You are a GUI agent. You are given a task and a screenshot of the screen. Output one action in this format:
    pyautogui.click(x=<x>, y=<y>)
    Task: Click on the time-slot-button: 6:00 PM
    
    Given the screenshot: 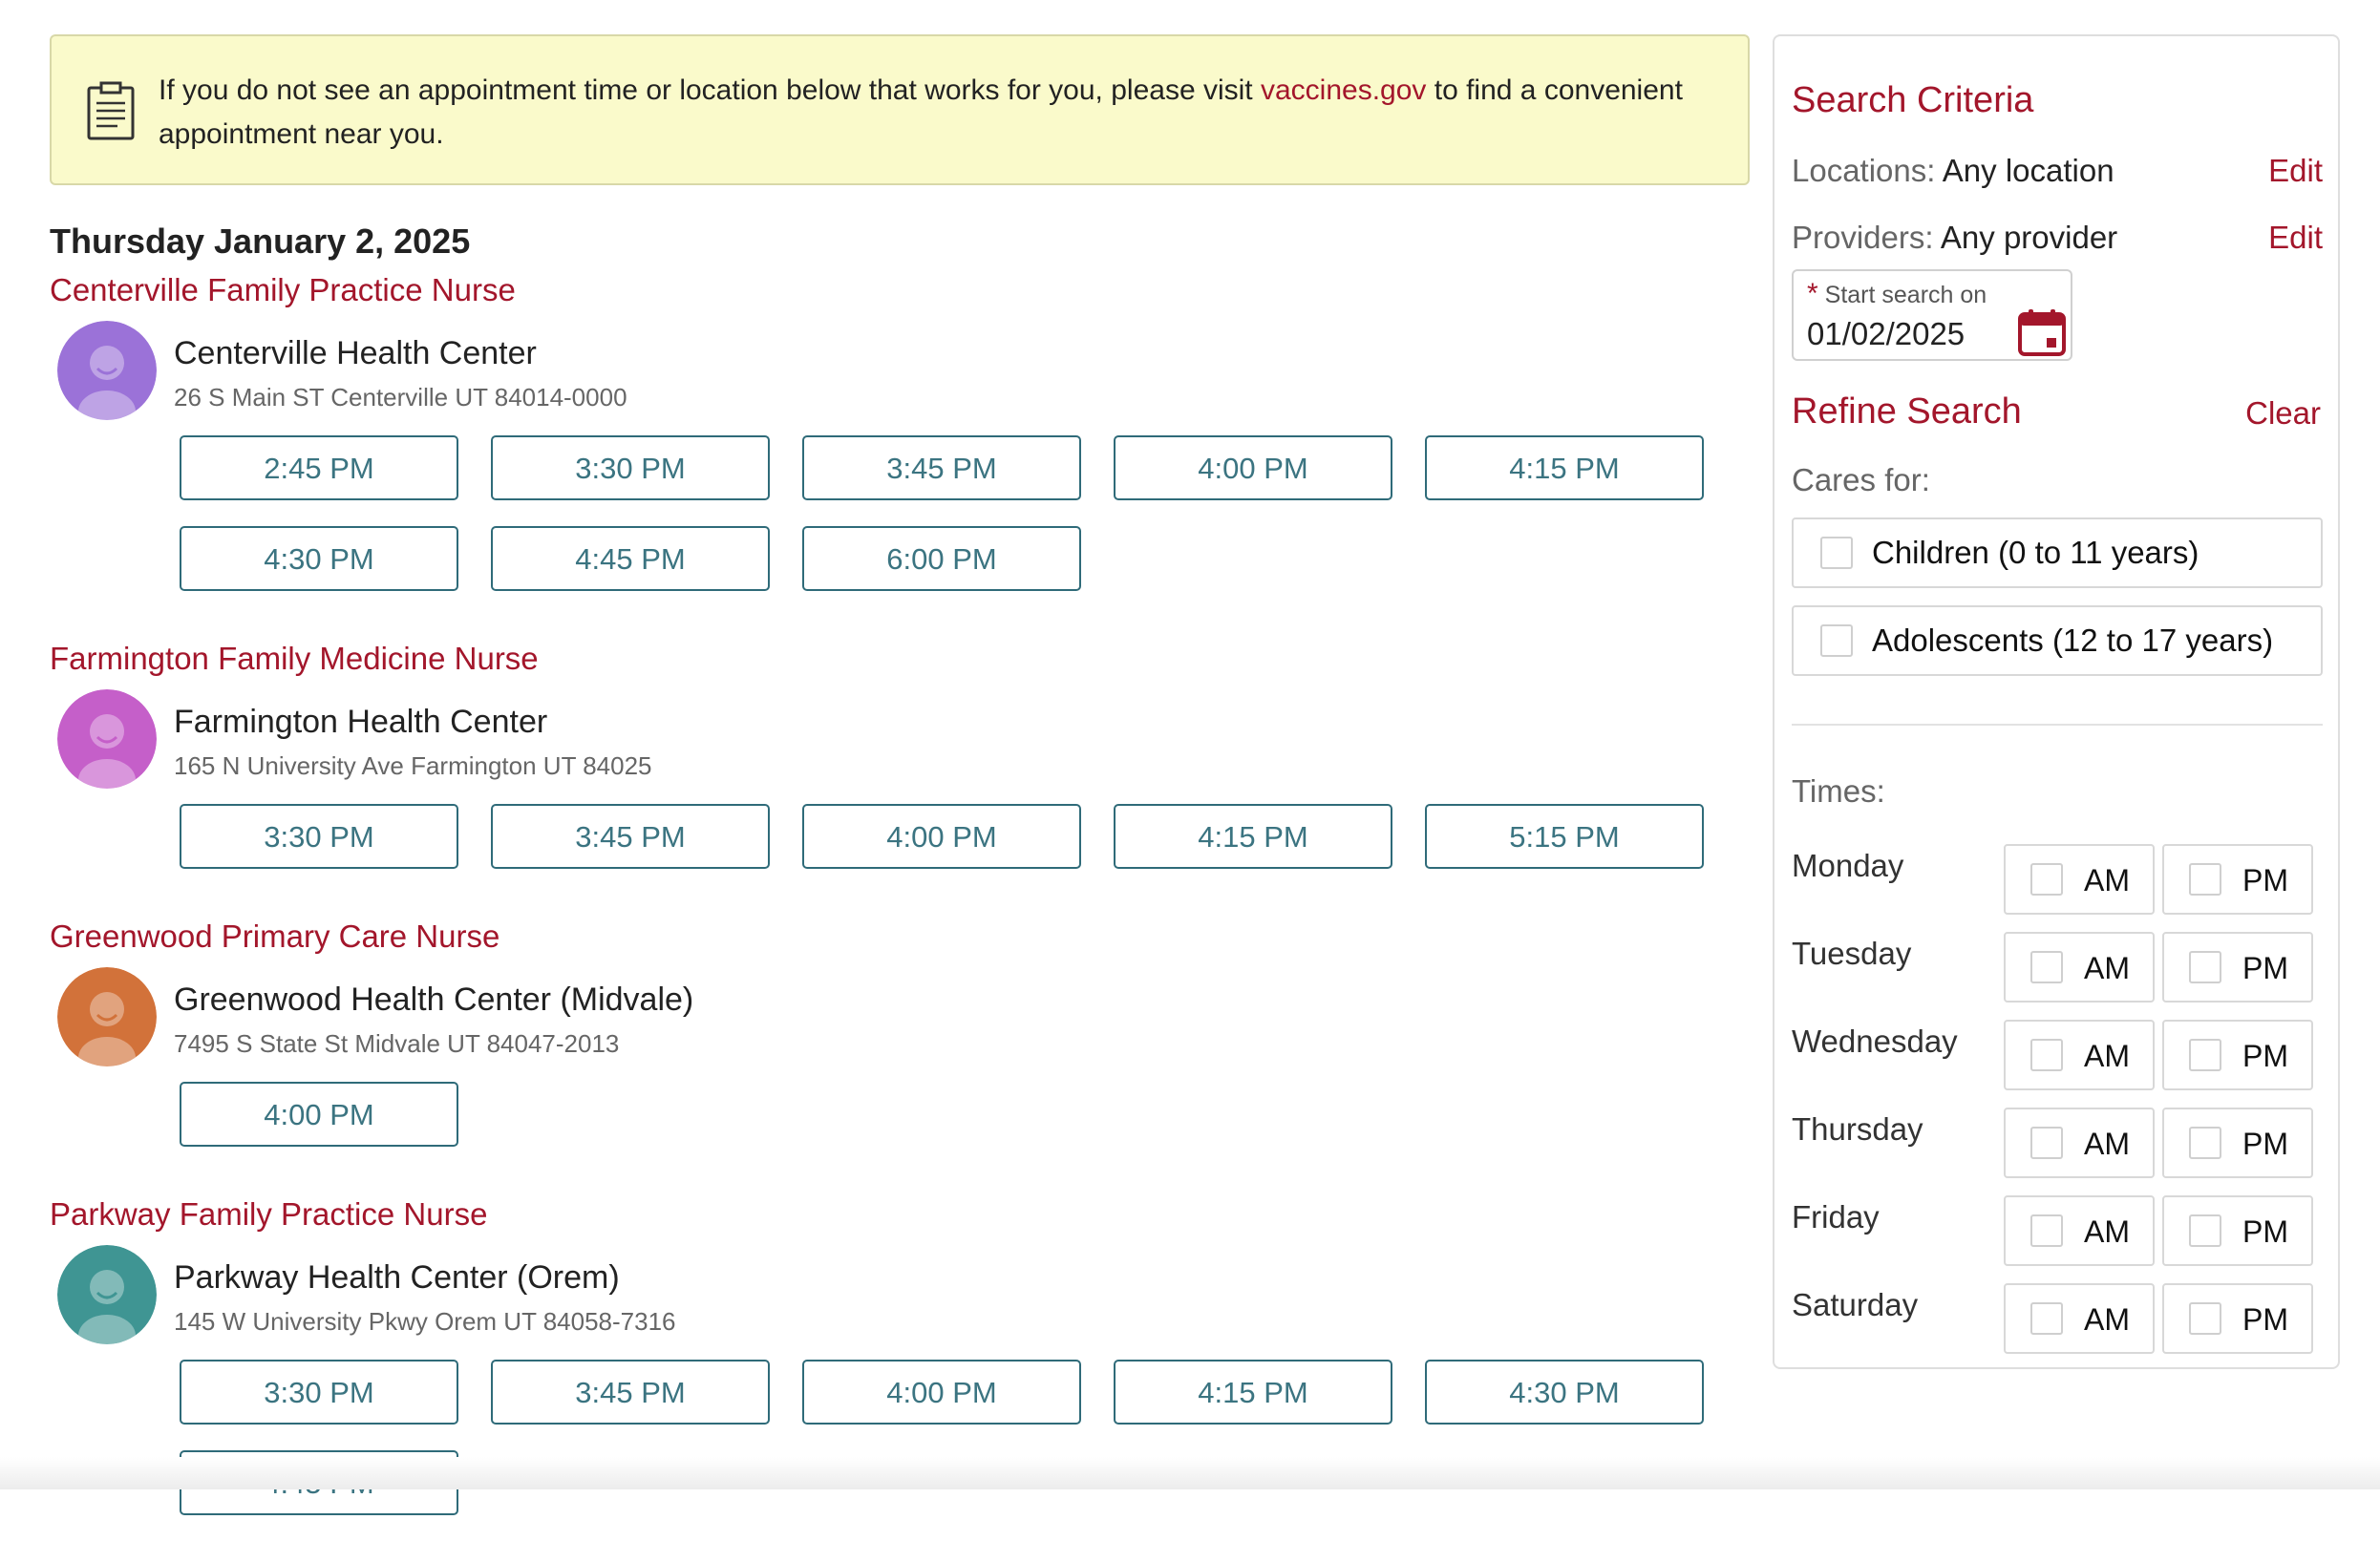 What is the action you would take?
    pyautogui.click(x=942, y=558)
    